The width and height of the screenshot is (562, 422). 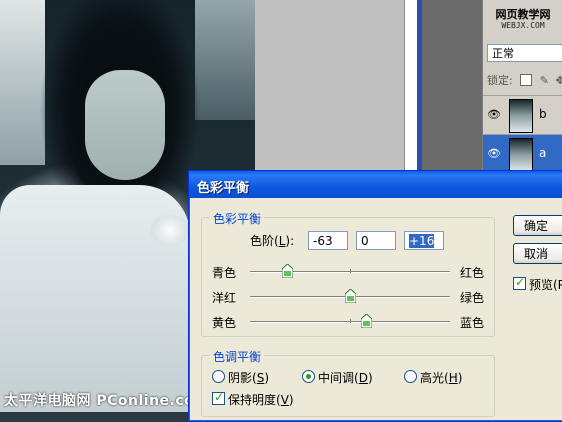 What do you see at coordinates (543, 153) in the screenshot?
I see `layer-name: a` at bounding box center [543, 153].